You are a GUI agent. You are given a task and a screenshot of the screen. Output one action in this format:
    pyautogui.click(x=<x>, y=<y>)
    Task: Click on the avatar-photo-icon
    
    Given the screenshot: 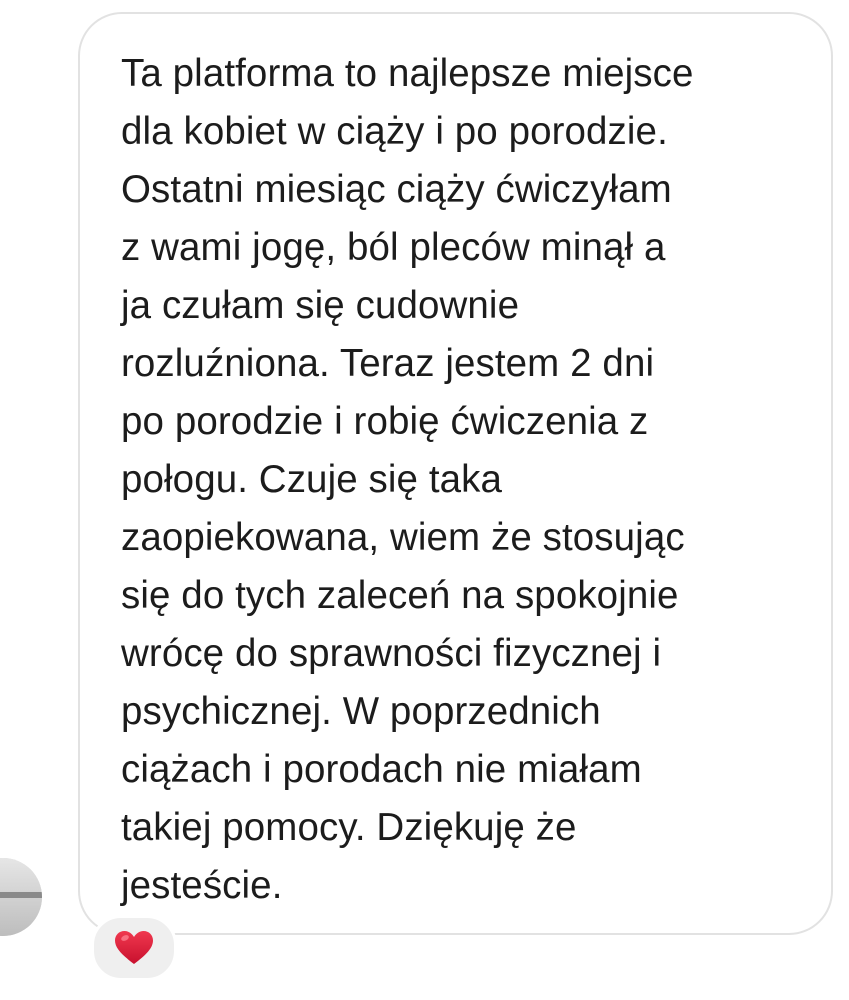 What is the action you would take?
    pyautogui.click(x=21, y=897)
    